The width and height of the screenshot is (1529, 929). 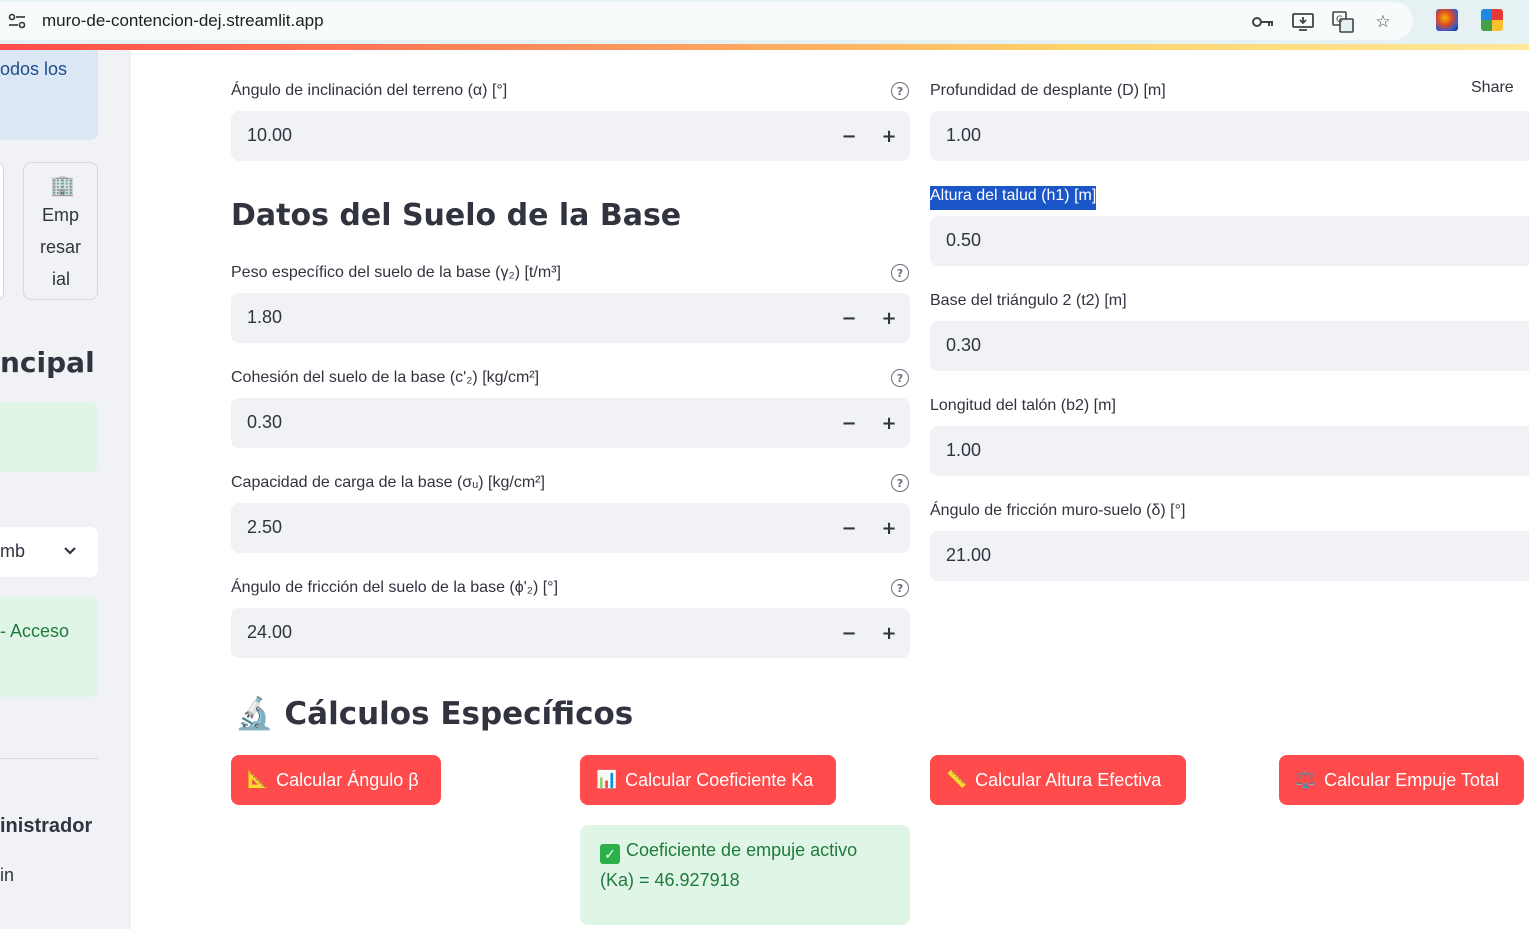 What do you see at coordinates (1383, 22) in the screenshot?
I see `bookmark-star-icon: ☆` at bounding box center [1383, 22].